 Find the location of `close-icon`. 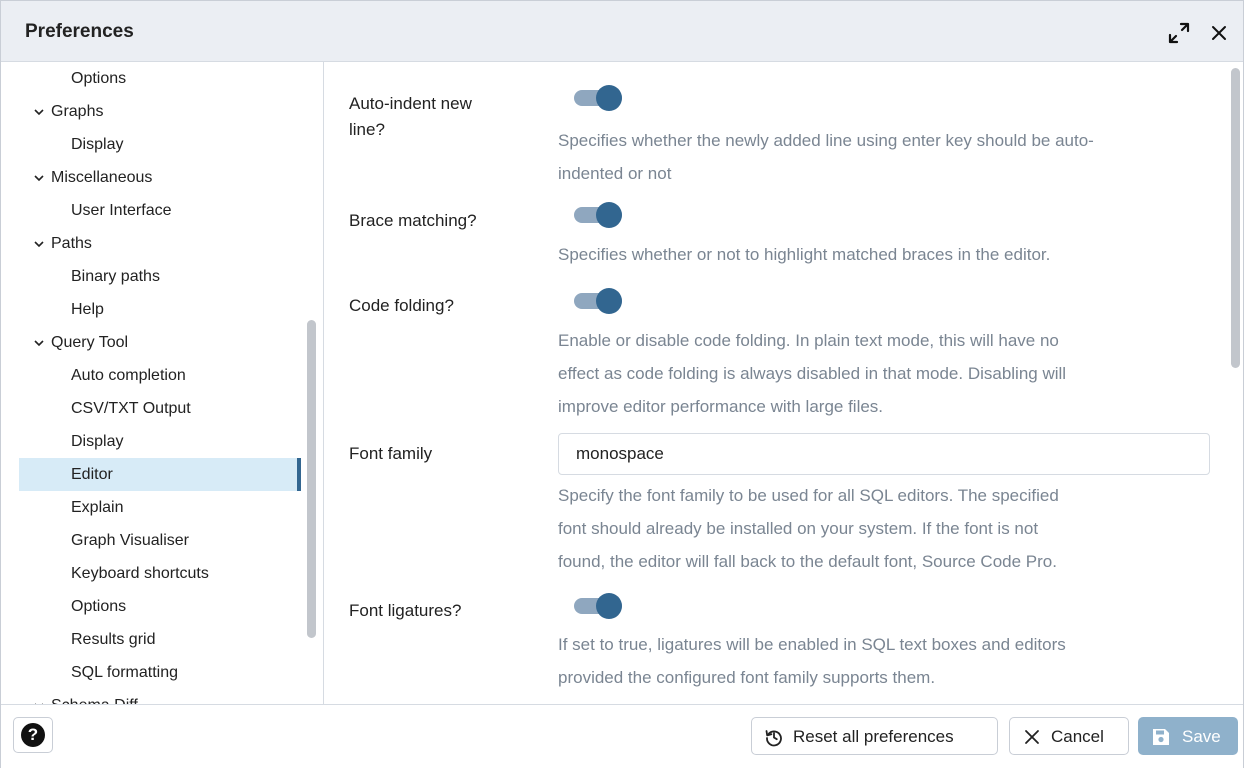

close-icon is located at coordinates (1219, 33).